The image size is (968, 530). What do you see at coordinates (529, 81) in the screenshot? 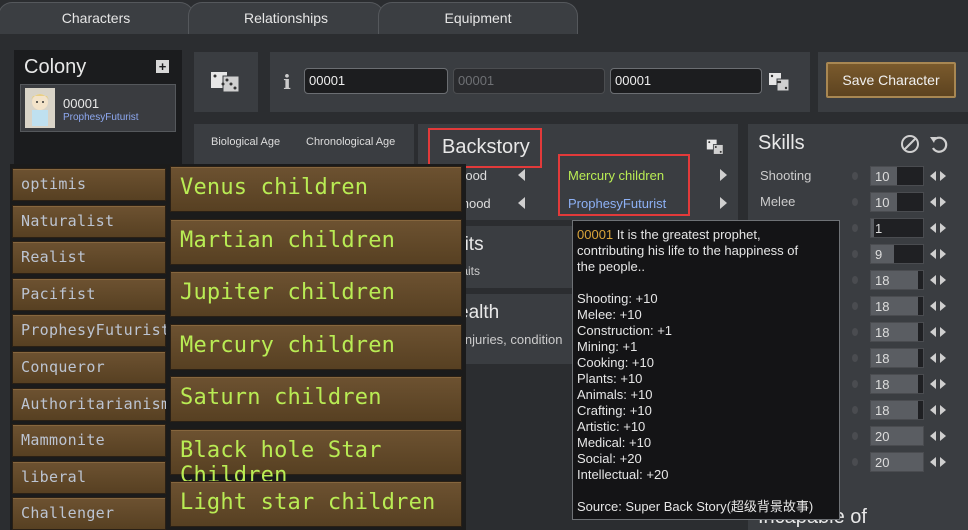
I see `nick-name-field: 00001` at bounding box center [529, 81].